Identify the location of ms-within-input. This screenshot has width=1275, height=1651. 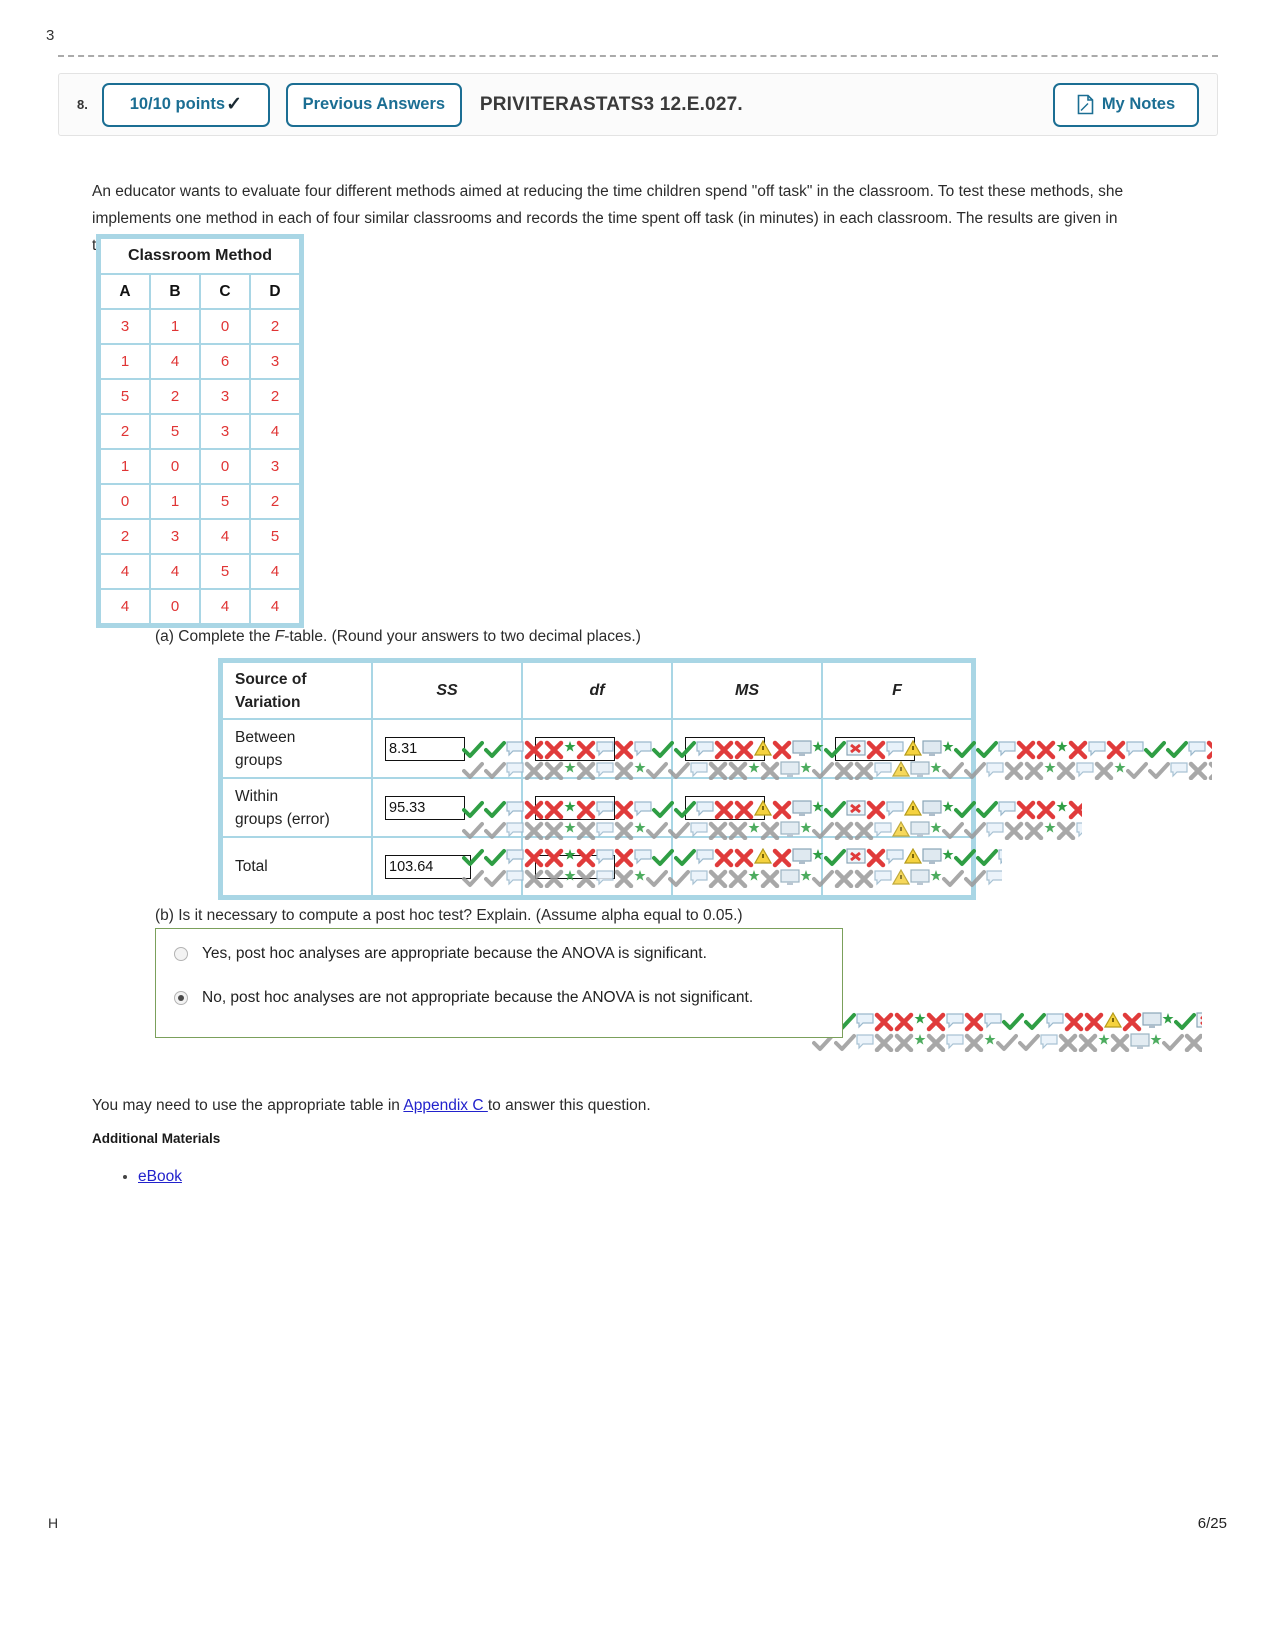
(725, 807).